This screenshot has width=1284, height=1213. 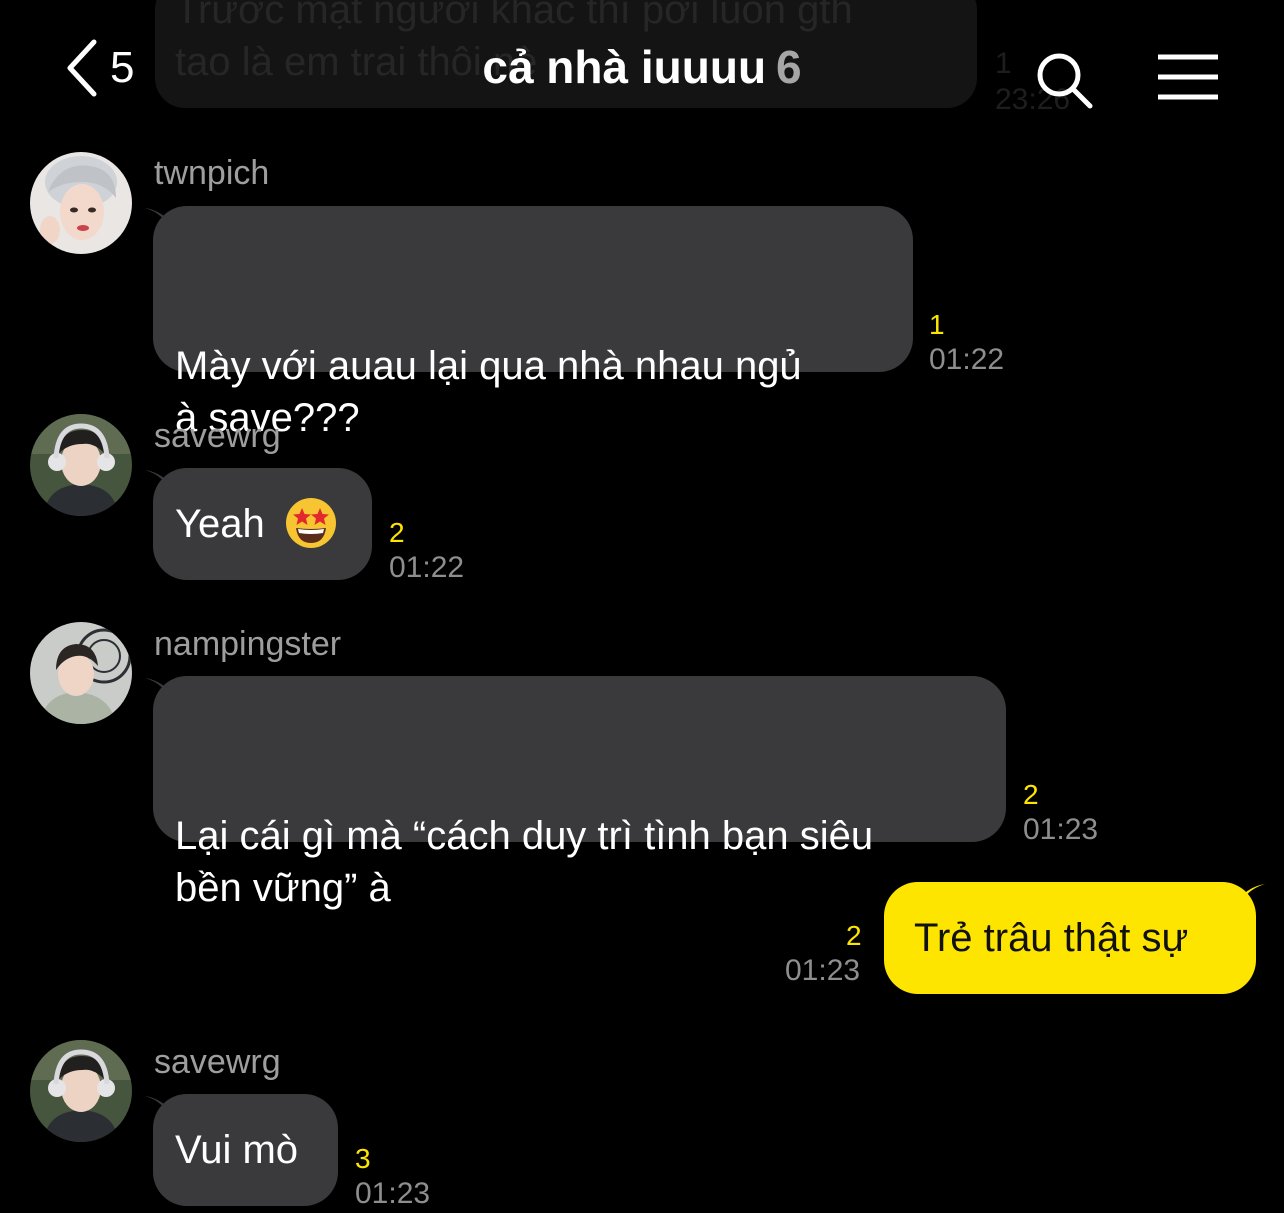 I want to click on star-struck-emoji-icon, so click(x=310, y=523).